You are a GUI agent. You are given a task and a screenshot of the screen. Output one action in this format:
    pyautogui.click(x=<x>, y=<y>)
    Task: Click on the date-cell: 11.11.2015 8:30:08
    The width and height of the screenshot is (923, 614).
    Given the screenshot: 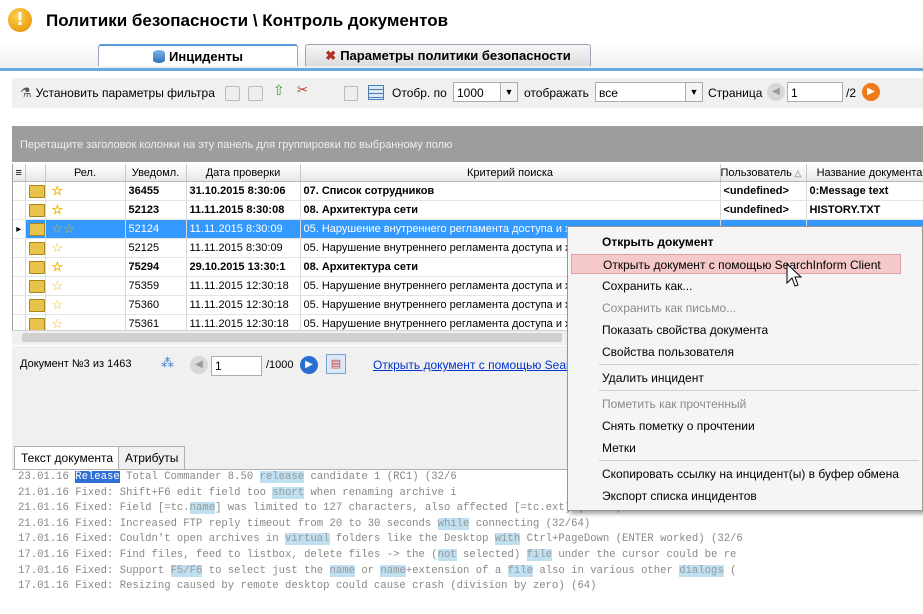 What is the action you would take?
    pyautogui.click(x=243, y=210)
    